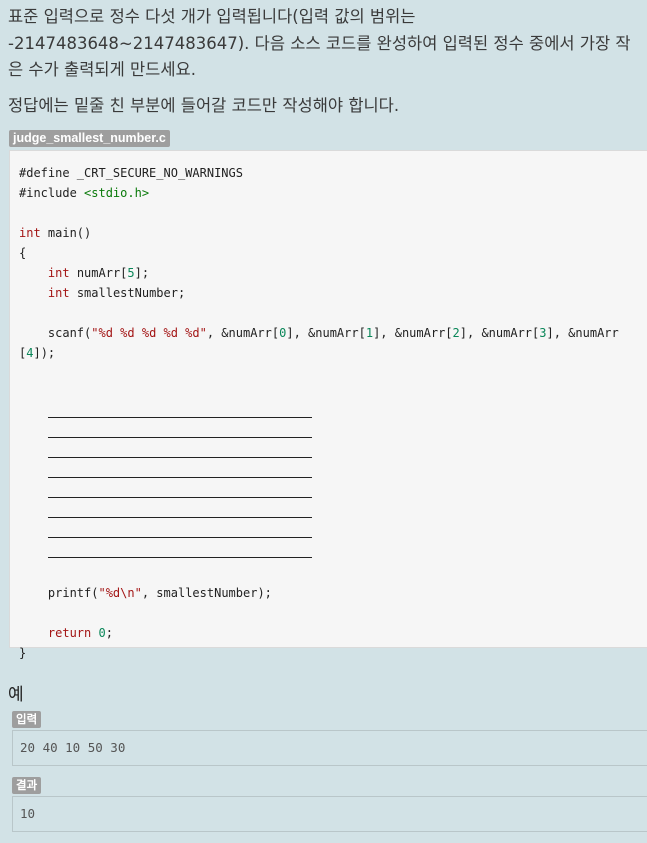  I want to click on scanf-format-string: "%d %d %d %d %d", so click(149, 333).